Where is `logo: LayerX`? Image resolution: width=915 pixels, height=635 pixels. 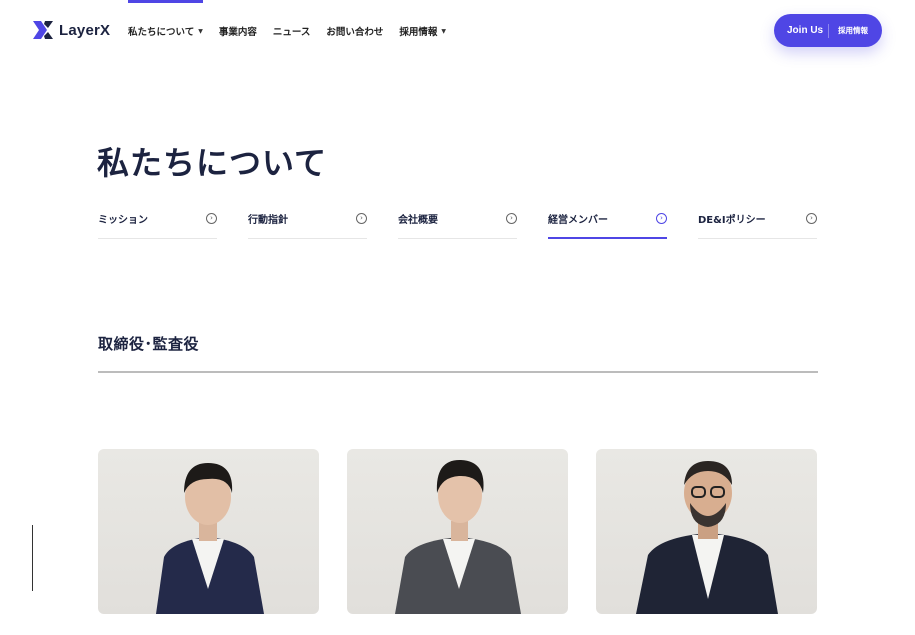 logo: LayerX is located at coordinates (71, 30).